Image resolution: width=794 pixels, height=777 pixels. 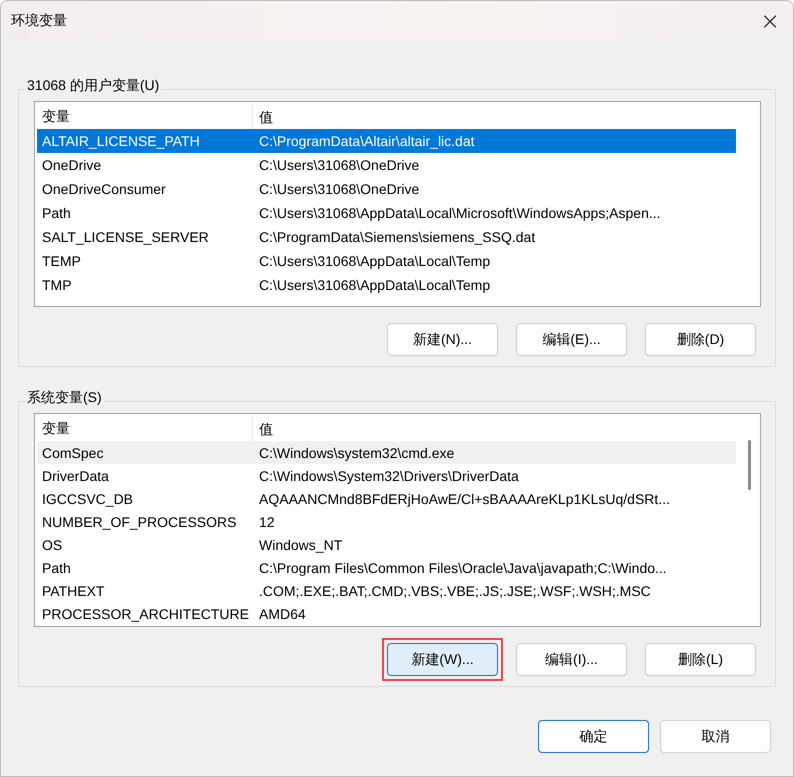 What do you see at coordinates (356, 452) in the screenshot?
I see `variable-value: C:\Windows\system32\cmd.exe` at bounding box center [356, 452].